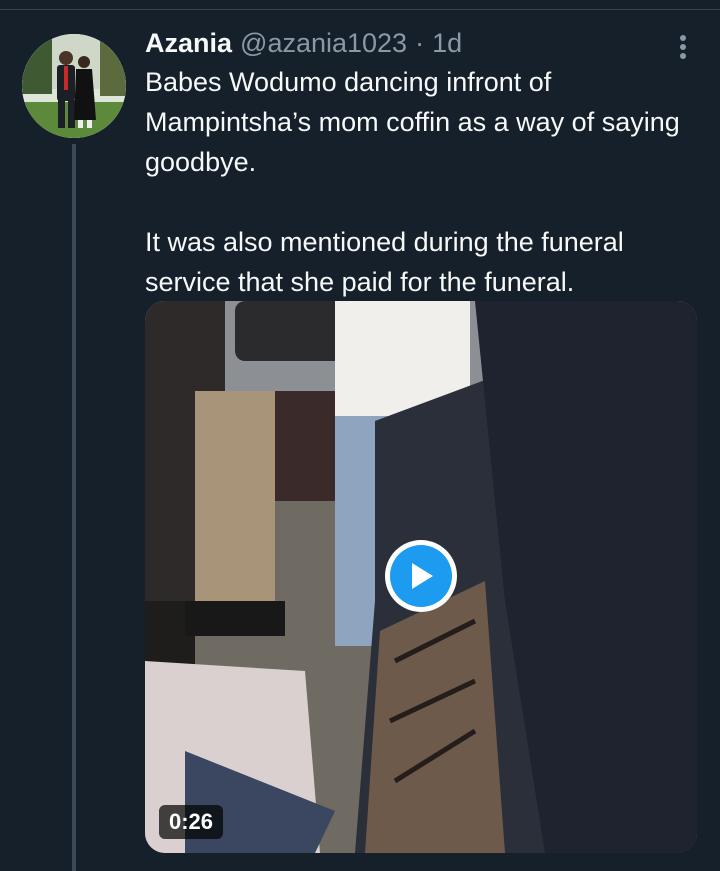 This screenshot has height=871, width=720. Describe the element at coordinates (323, 43) in the screenshot. I see `user-handle: @azania1023` at that location.